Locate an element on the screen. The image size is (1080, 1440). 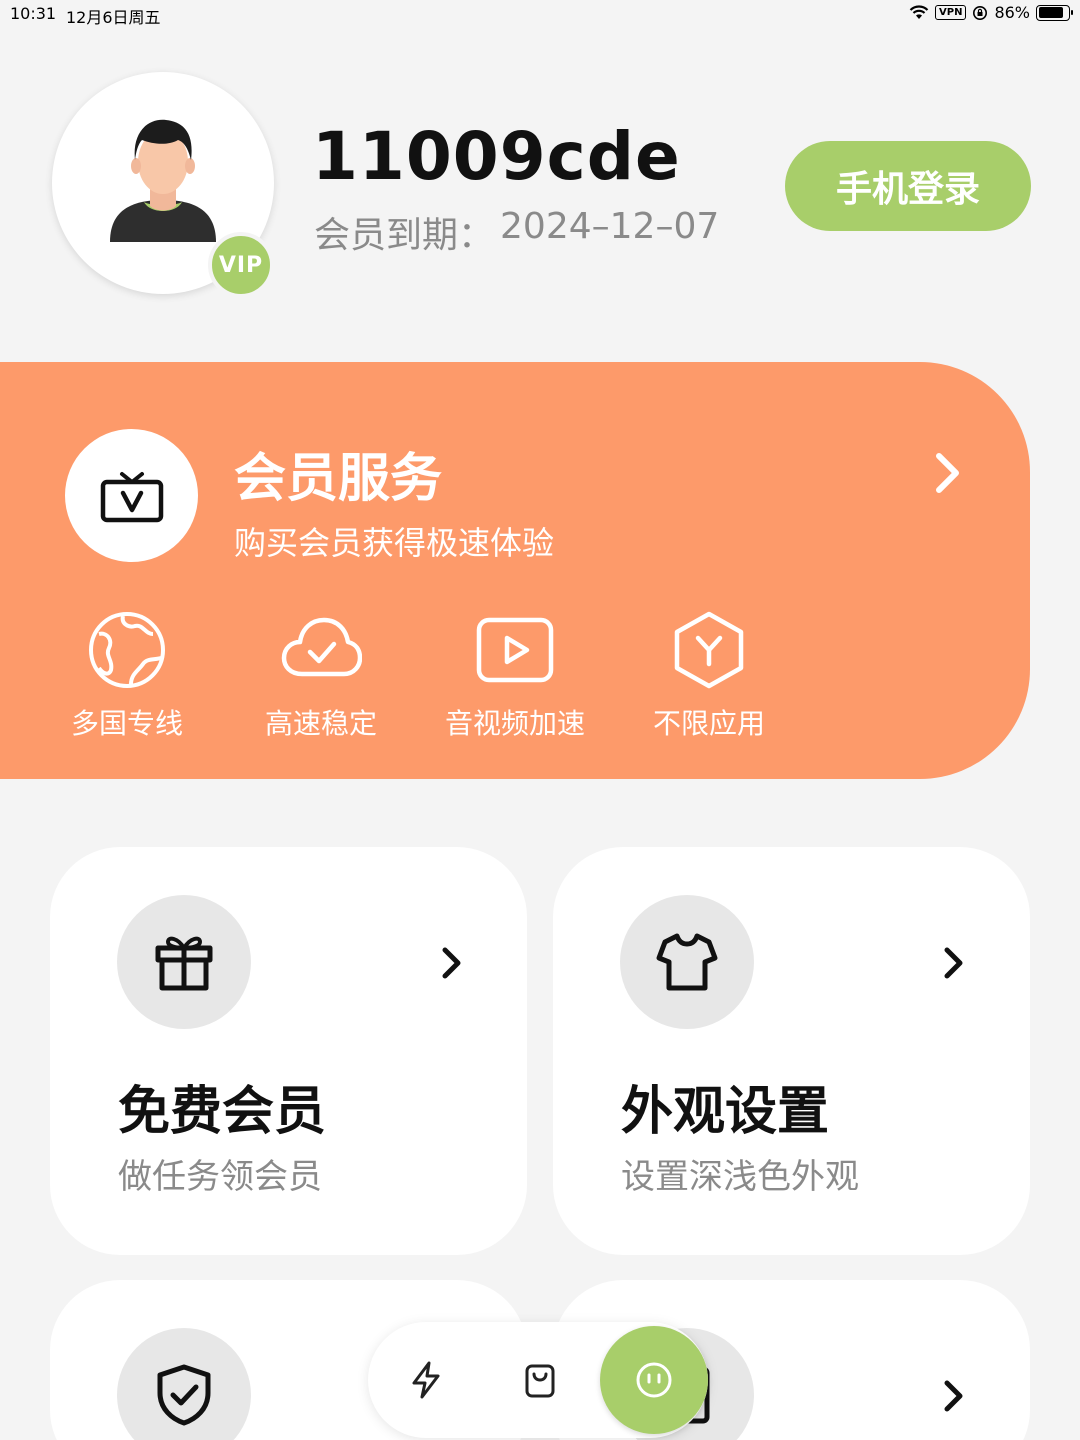
smiley-icon is located at coordinates (654, 1380).